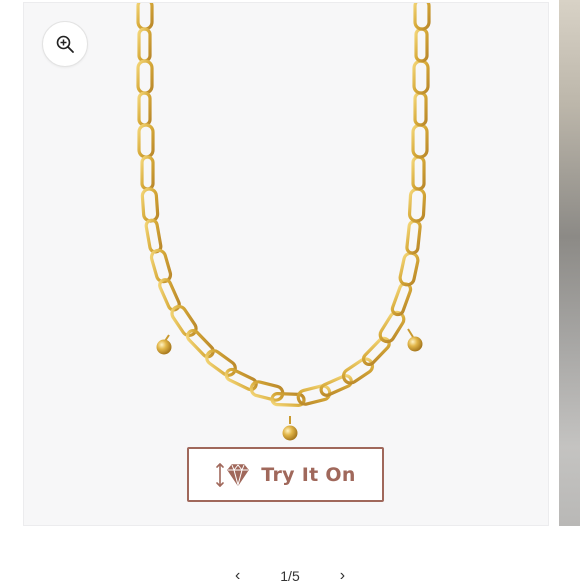 Image resolution: width=580 pixels, height=586 pixels. What do you see at coordinates (569, 263) in the screenshot?
I see `next-product-image-peek` at bounding box center [569, 263].